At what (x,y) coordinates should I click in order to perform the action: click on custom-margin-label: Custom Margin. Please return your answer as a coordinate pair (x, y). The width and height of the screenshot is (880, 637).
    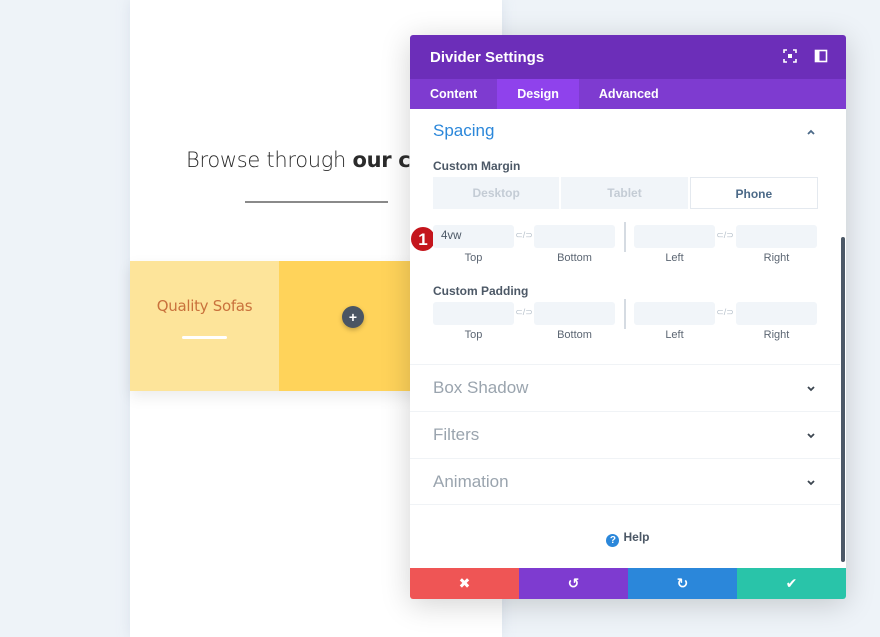
    Looking at the image, I should click on (477, 166).